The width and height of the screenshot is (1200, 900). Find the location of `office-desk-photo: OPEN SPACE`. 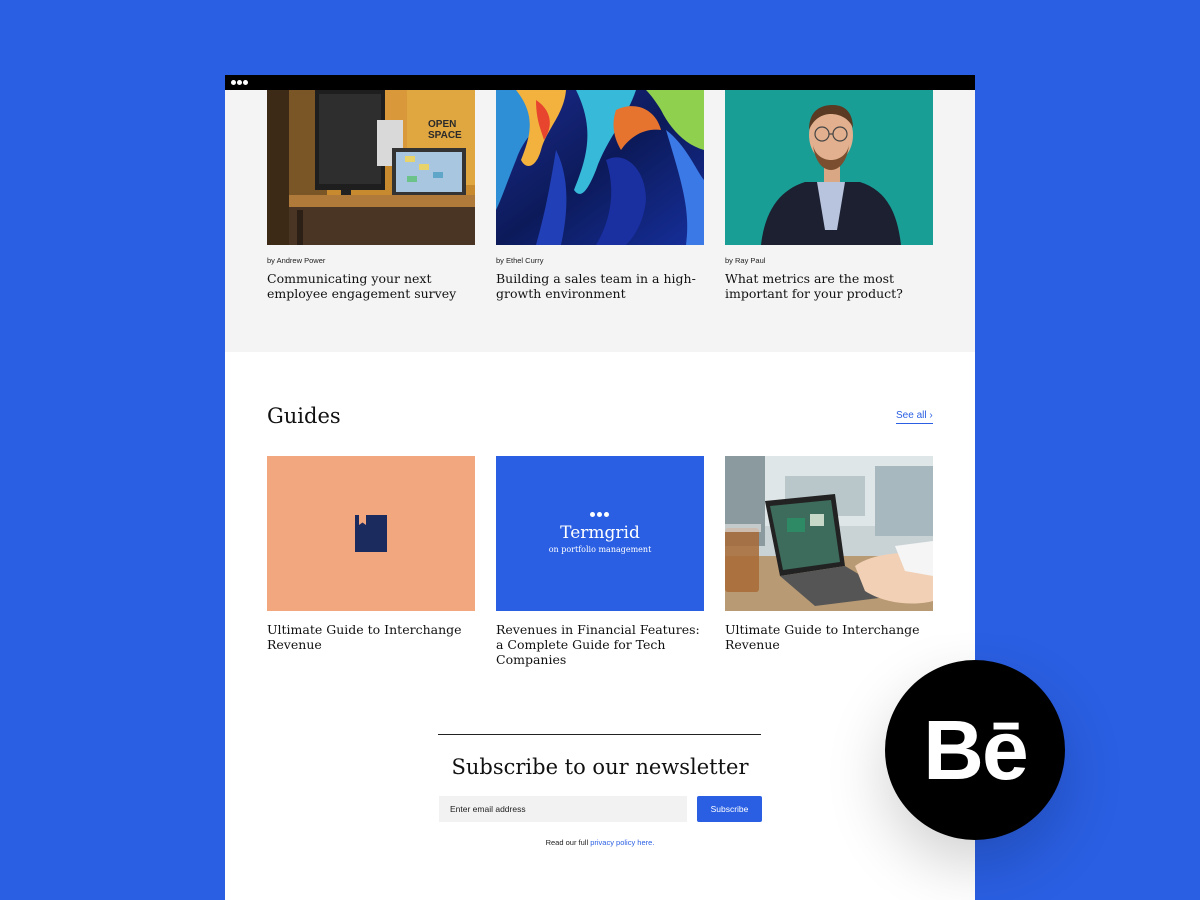

office-desk-photo: OPEN SPACE is located at coordinates (371, 167).